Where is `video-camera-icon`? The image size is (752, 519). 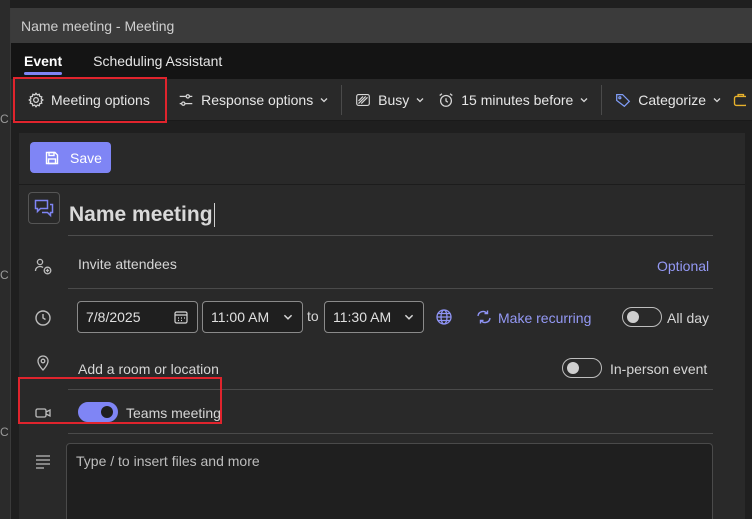
video-camera-icon is located at coordinates (43, 413).